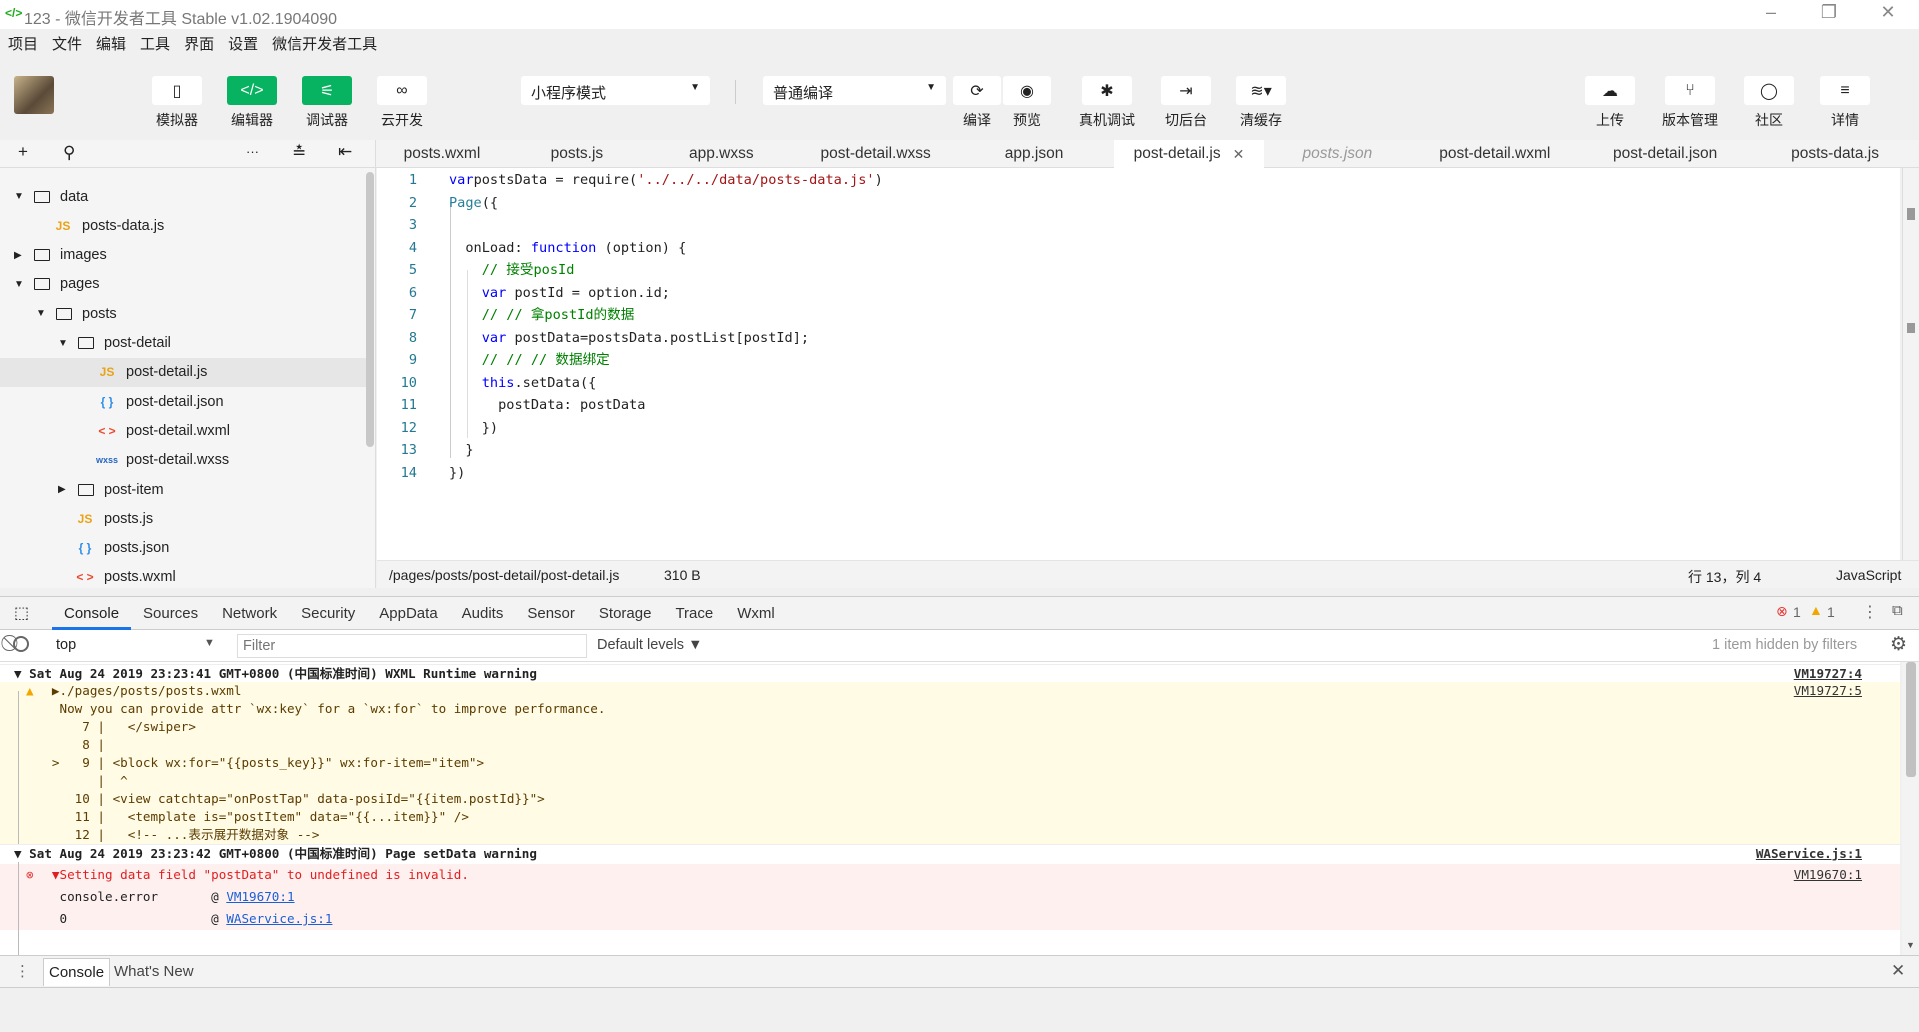 The width and height of the screenshot is (1919, 1032). Describe the element at coordinates (615, 90) in the screenshot. I see `mode-select: 小程序模式 ▼` at that location.